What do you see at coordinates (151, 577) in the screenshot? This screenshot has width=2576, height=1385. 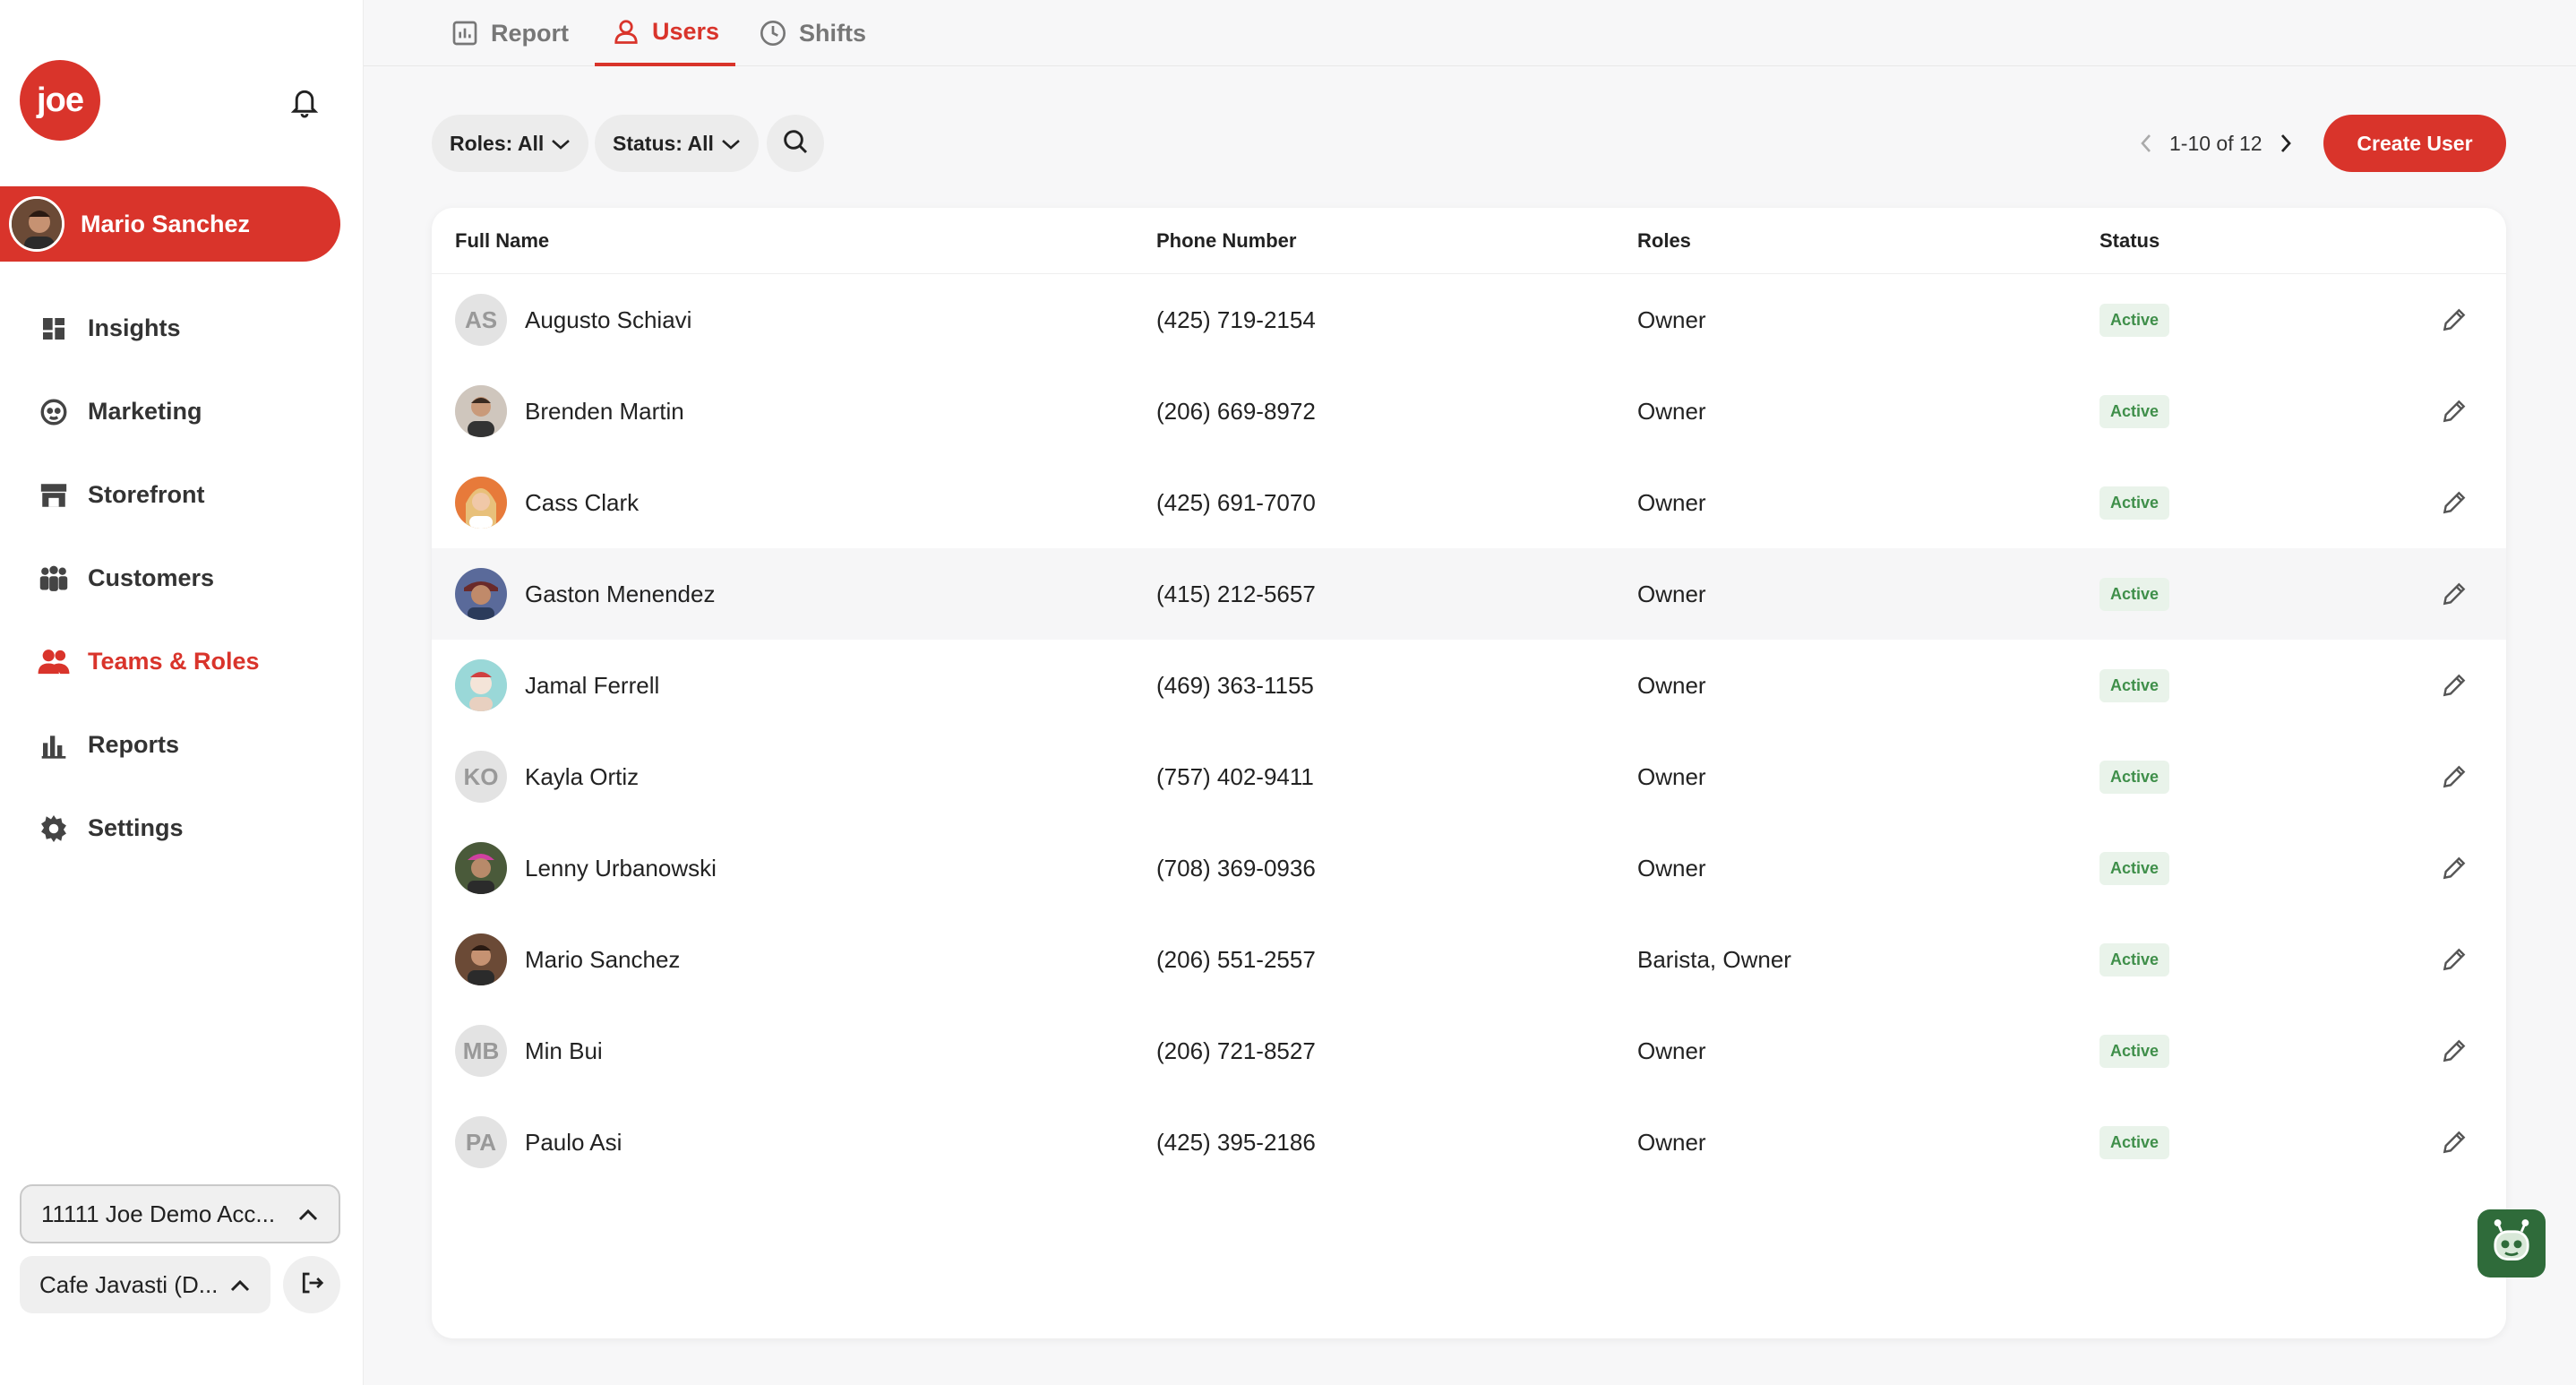 I see `sidebar-item-label: Customers` at bounding box center [151, 577].